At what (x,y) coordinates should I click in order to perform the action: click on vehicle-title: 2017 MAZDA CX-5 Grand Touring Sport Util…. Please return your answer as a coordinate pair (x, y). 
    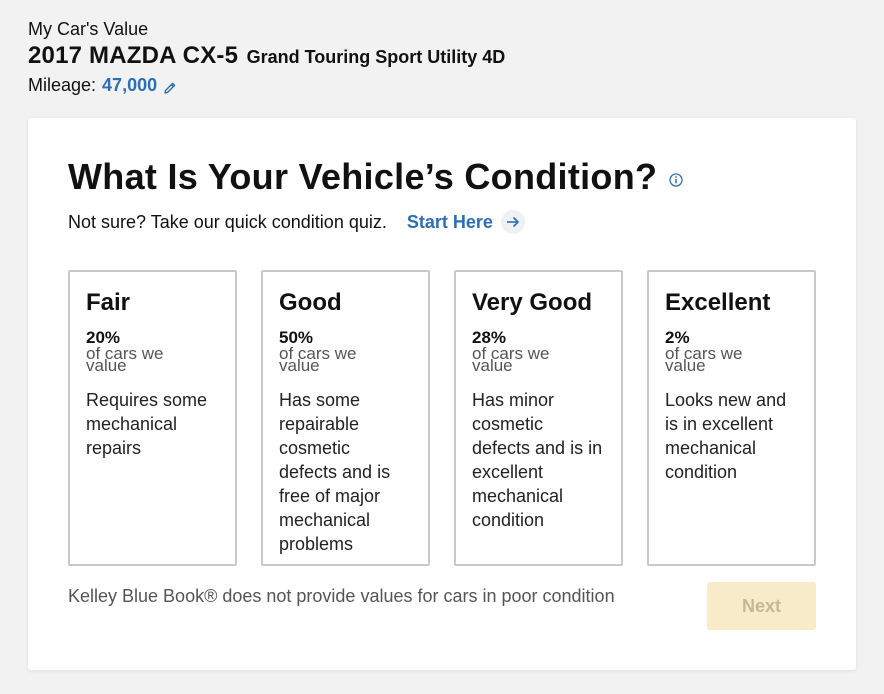
    Looking at the image, I should click on (266, 57).